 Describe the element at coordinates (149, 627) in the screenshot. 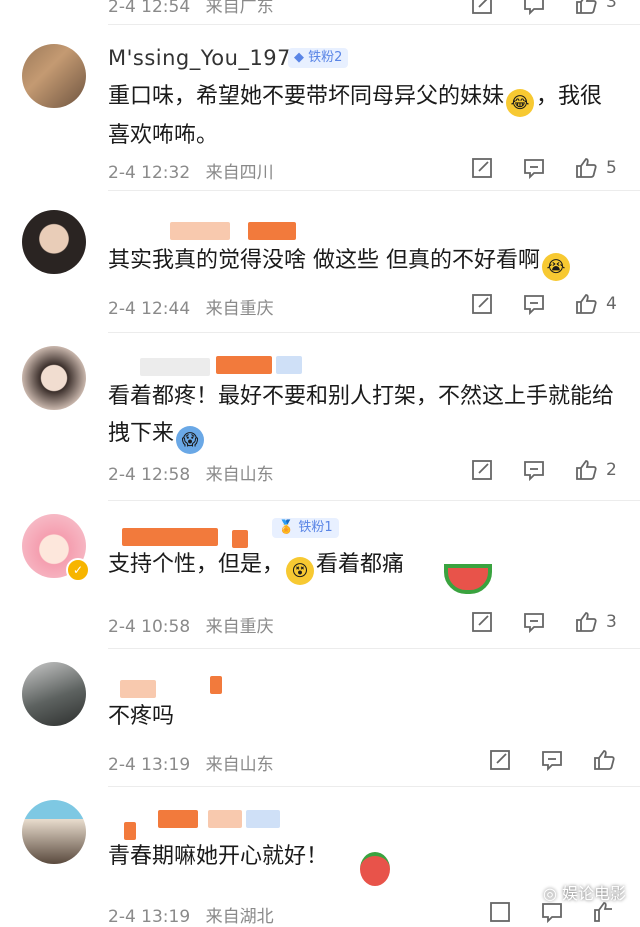

I see `comment-time: 2-4 10:58` at that location.